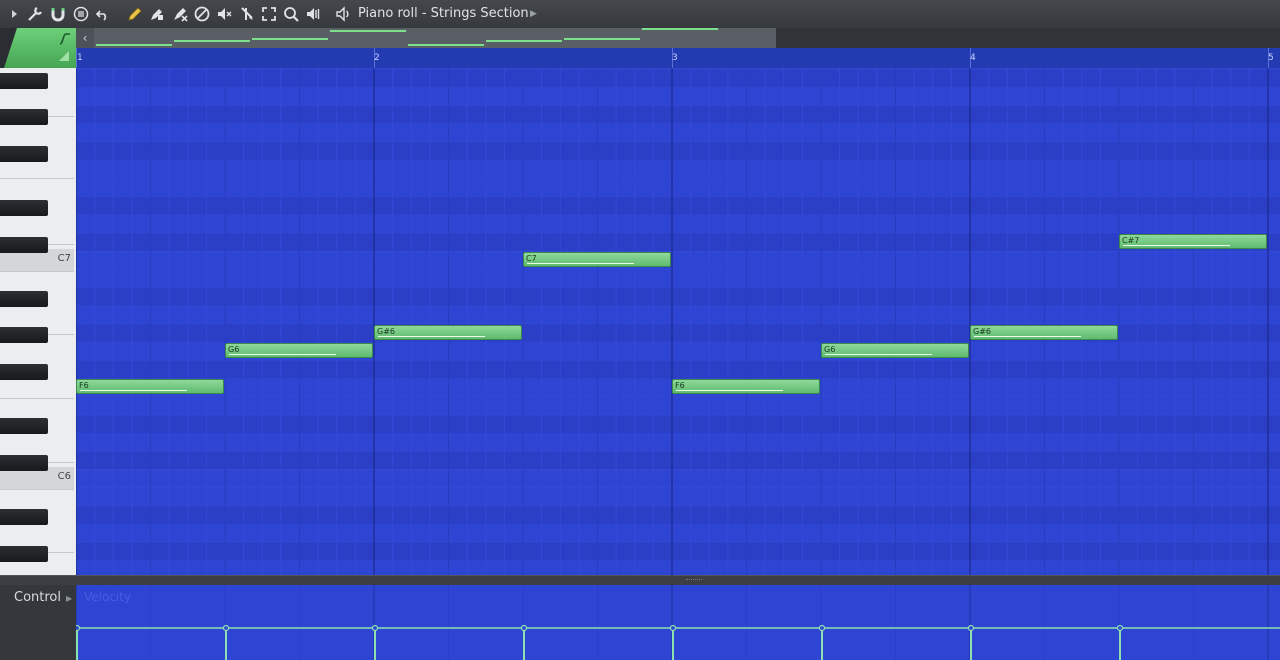 The image size is (1280, 660). What do you see at coordinates (85, 38) in the screenshot?
I see `scroll-left-icon: ‹` at bounding box center [85, 38].